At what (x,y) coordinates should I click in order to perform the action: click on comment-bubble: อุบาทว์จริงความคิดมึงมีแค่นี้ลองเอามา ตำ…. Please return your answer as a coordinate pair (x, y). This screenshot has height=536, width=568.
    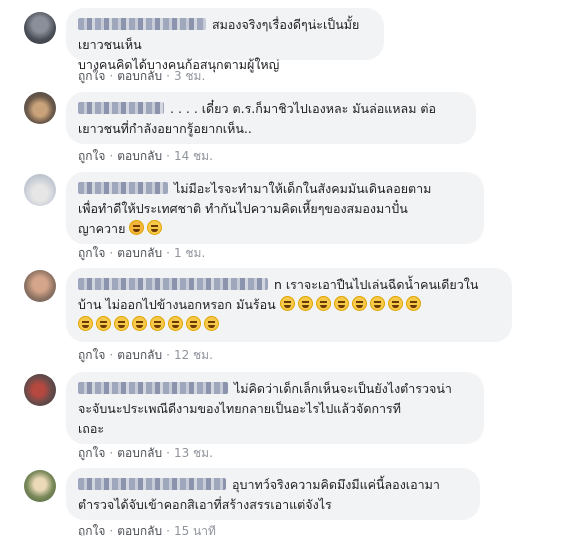
    Looking at the image, I should click on (273, 494).